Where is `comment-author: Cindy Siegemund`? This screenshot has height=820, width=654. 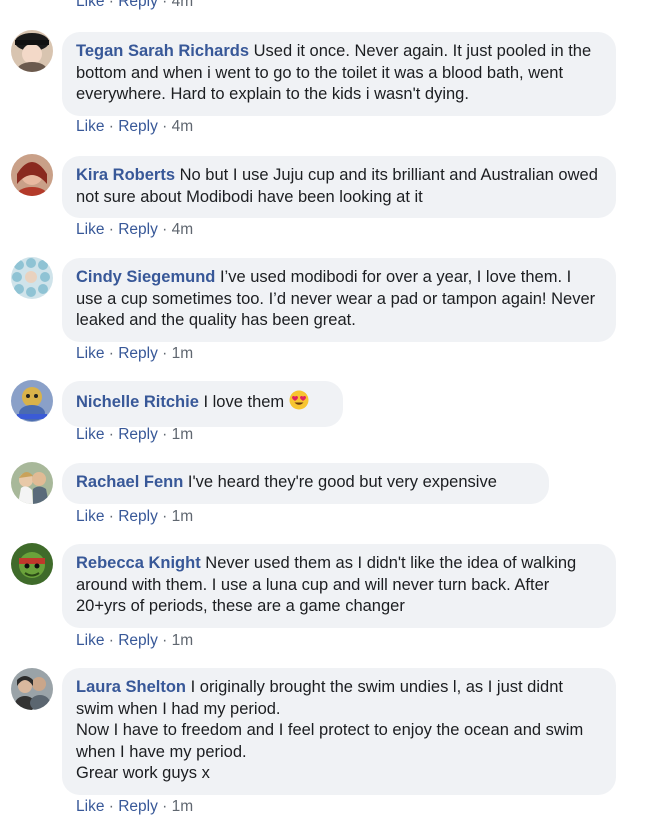
comment-author: Cindy Siegemund is located at coordinates (145, 277).